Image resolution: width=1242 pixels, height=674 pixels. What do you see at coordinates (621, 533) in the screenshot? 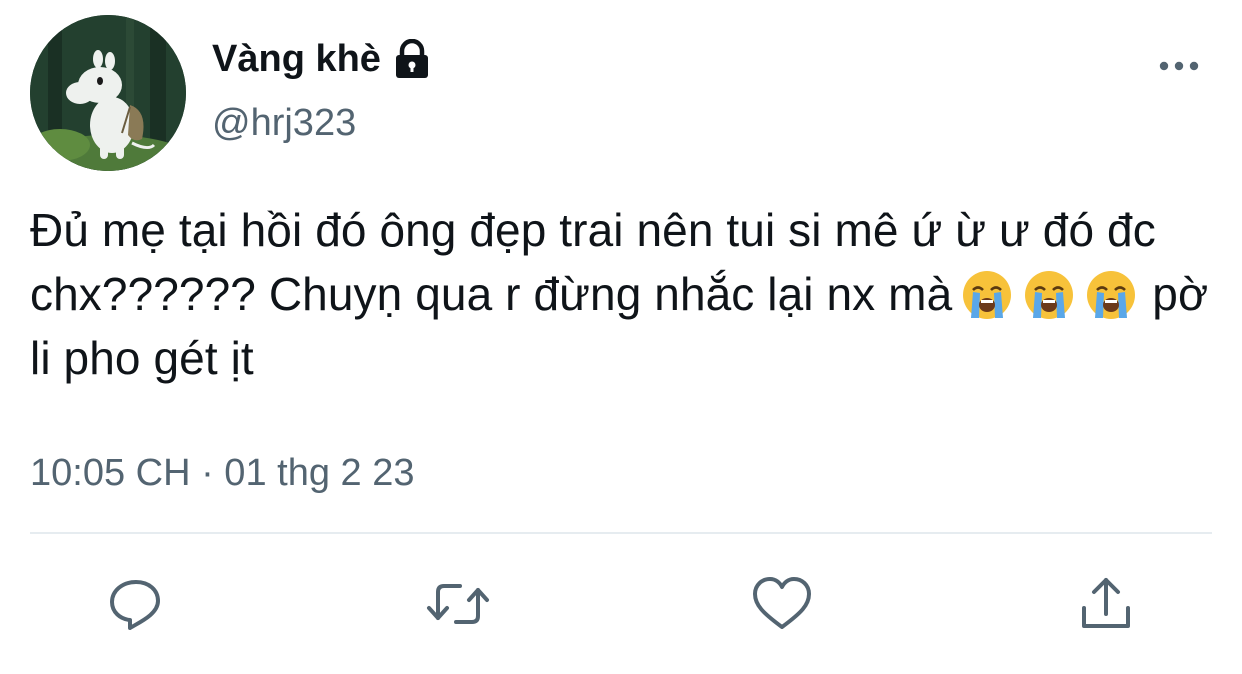
I see `divider` at bounding box center [621, 533].